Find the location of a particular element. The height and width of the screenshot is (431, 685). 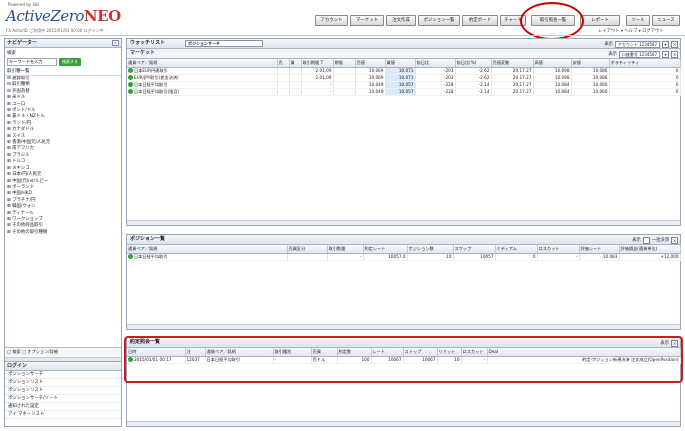

watchlist-scrollbar is located at coordinates (403, 222).